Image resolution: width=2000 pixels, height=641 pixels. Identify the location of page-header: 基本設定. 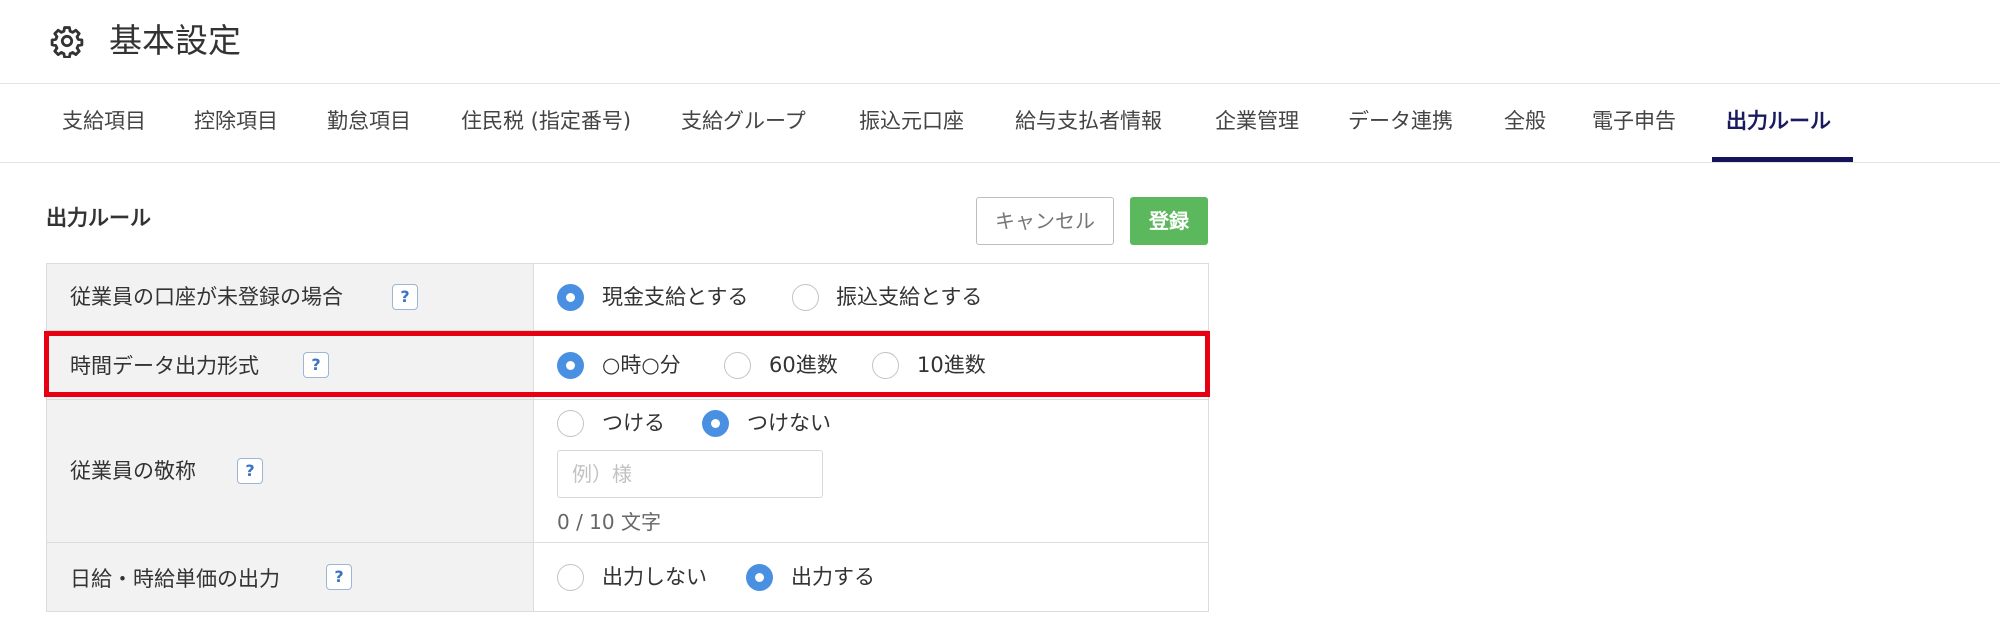
(1000, 42).